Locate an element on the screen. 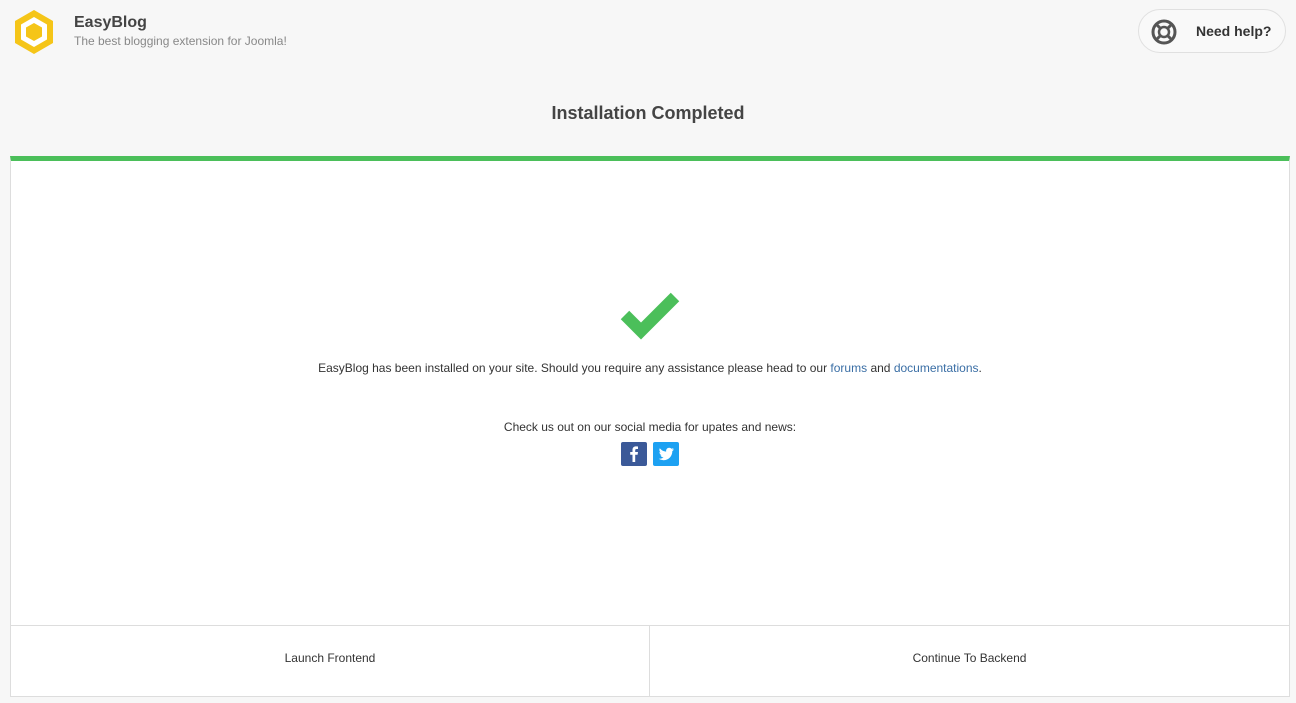 The width and height of the screenshot is (1296, 703). brand-name: EasyBlog is located at coordinates (110, 22).